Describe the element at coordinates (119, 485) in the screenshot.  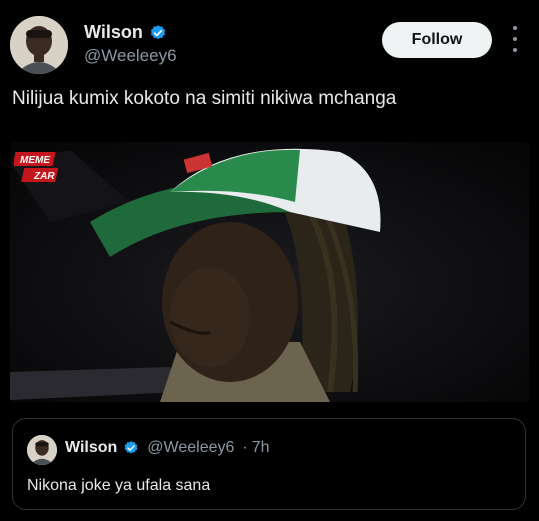
I see `quoted-tweet-text: Nikona joke ya ufala sana` at that location.